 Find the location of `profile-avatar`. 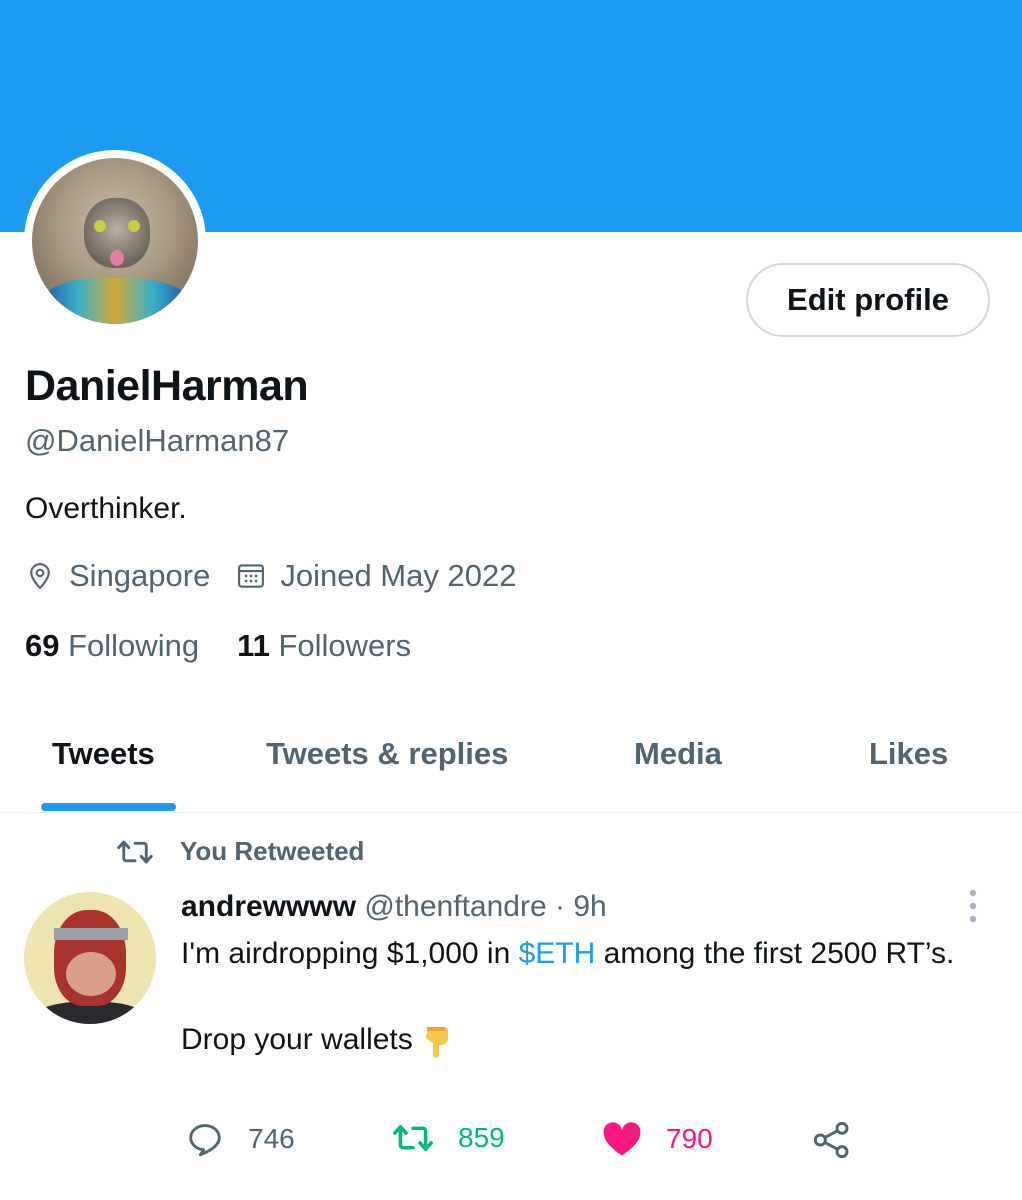

profile-avatar is located at coordinates (115, 241).